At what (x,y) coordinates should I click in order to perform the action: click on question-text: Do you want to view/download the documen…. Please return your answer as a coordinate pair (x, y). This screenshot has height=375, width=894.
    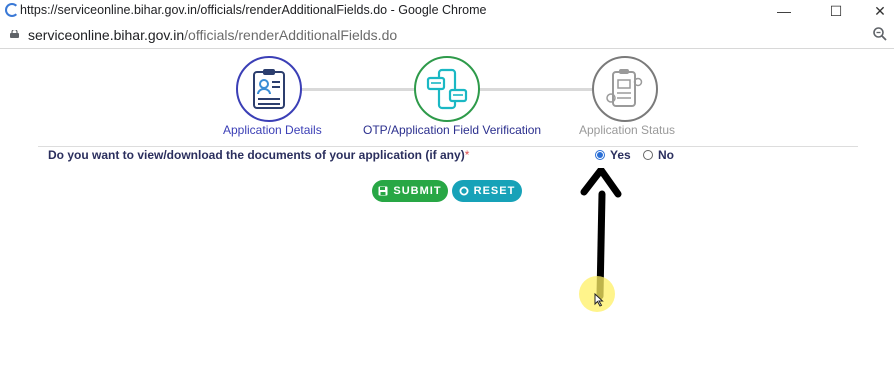
    Looking at the image, I should click on (256, 155).